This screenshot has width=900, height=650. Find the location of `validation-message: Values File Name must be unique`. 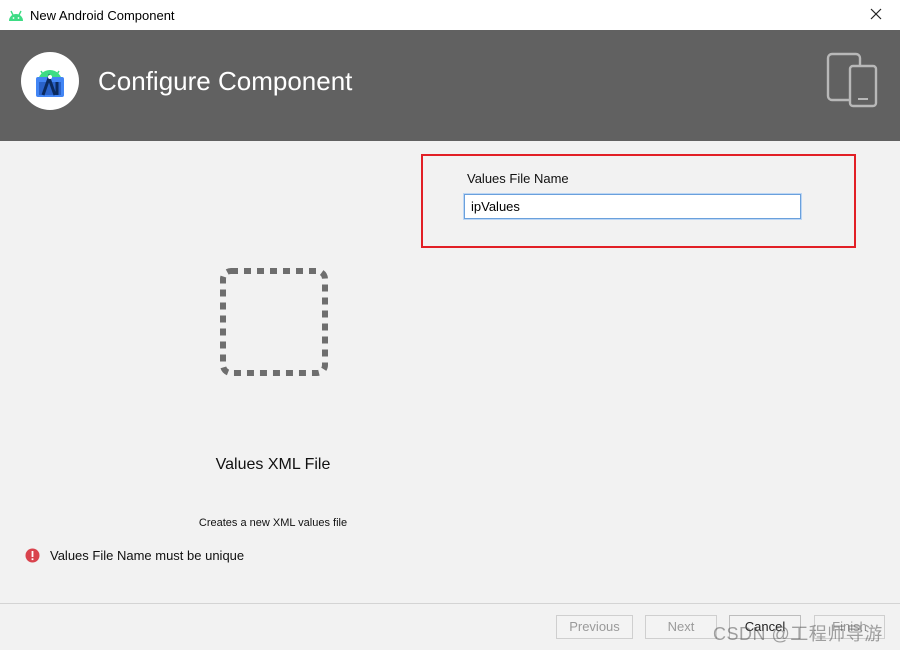

validation-message: Values File Name must be unique is located at coordinates (147, 555).